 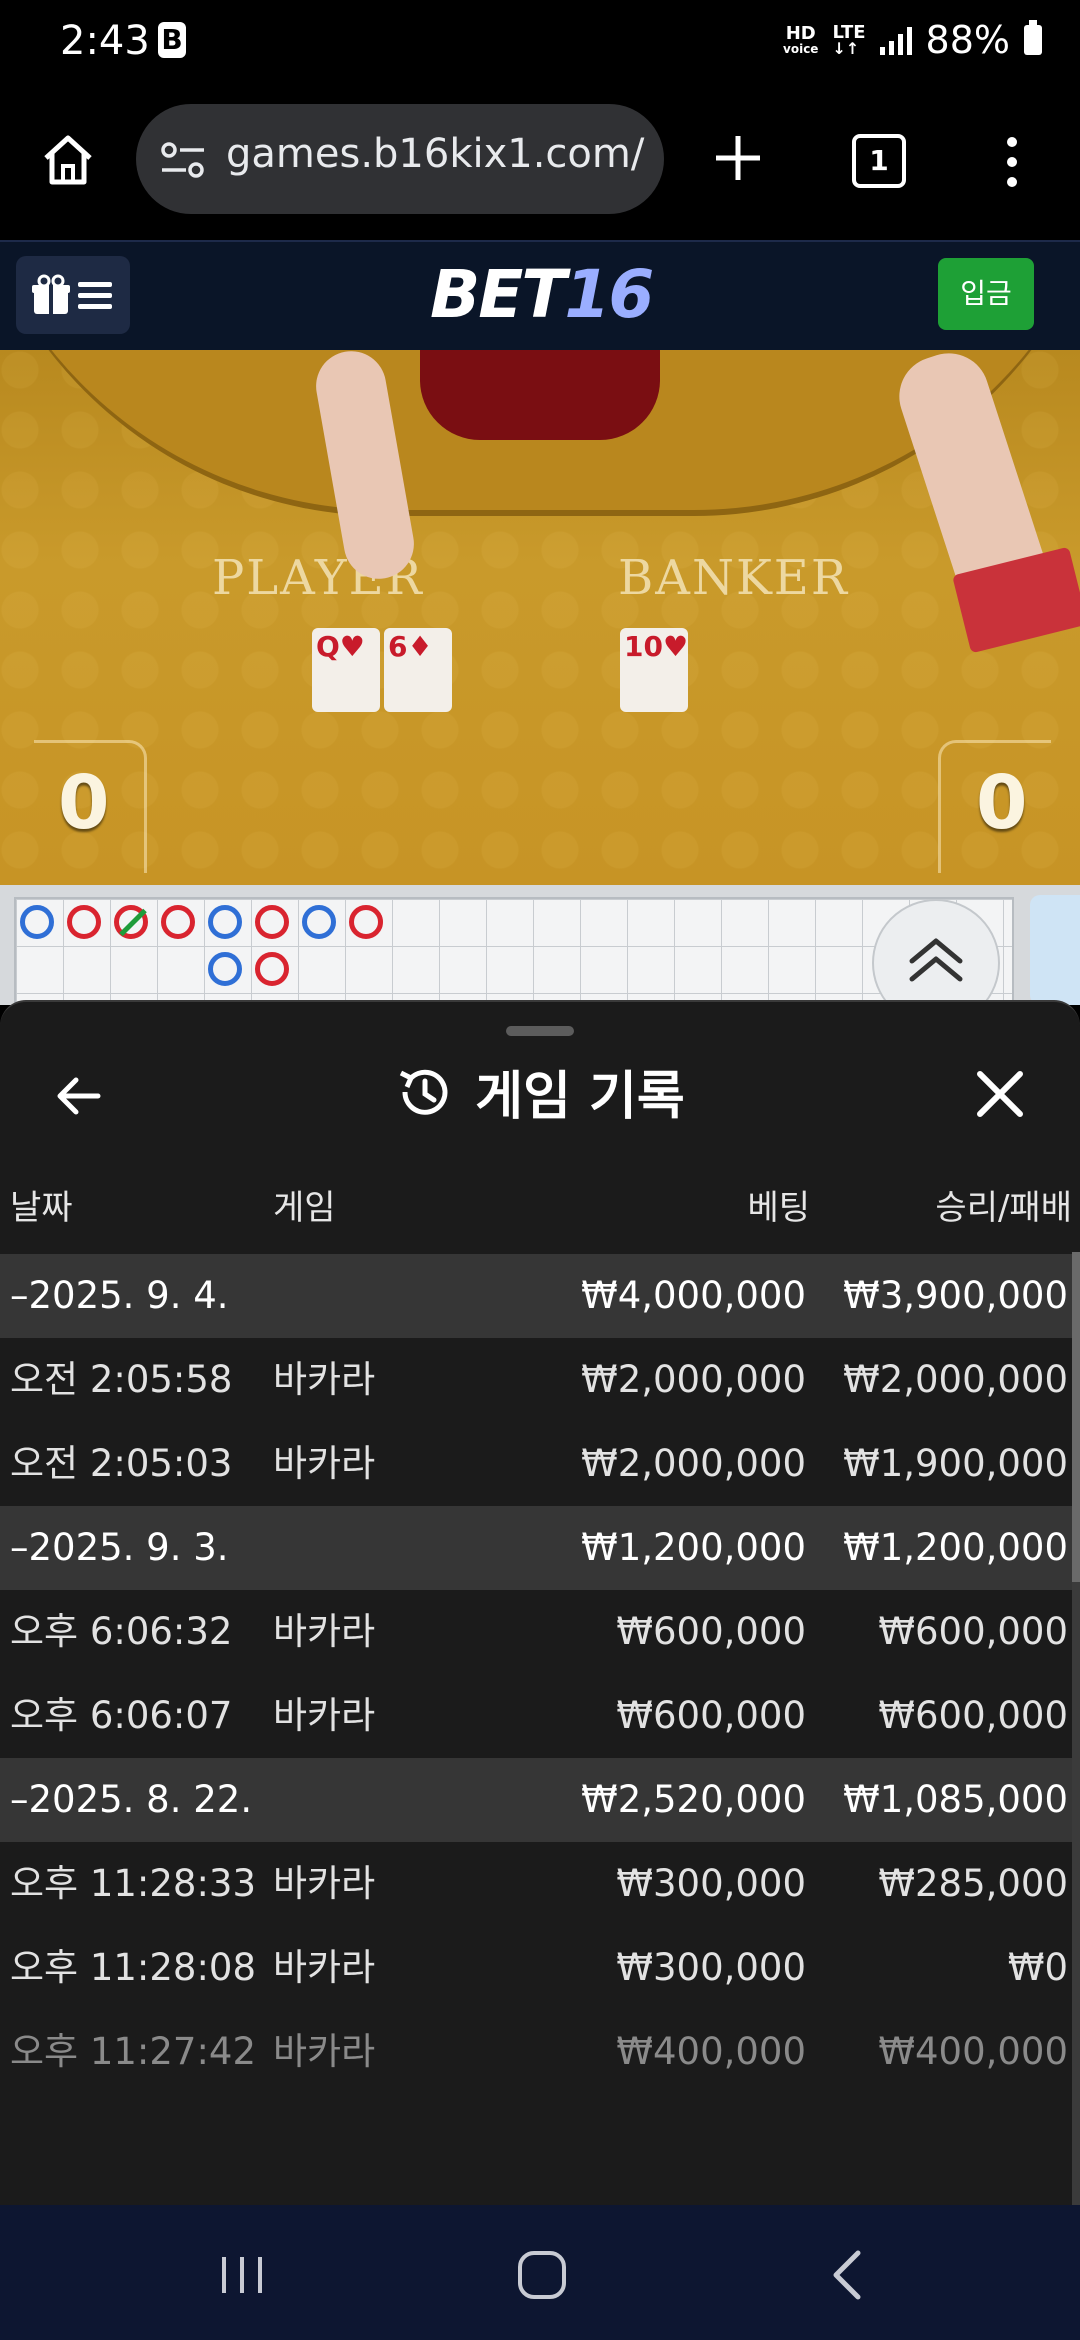 What do you see at coordinates (1055, 950) in the screenshot?
I see `side-panel-tab` at bounding box center [1055, 950].